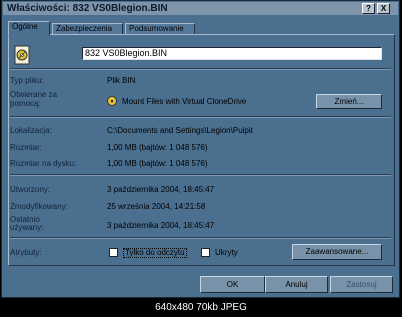 The image size is (402, 317). What do you see at coordinates (25, 103) in the screenshot?
I see `opens-with-label-line2: pomocą:` at bounding box center [25, 103].